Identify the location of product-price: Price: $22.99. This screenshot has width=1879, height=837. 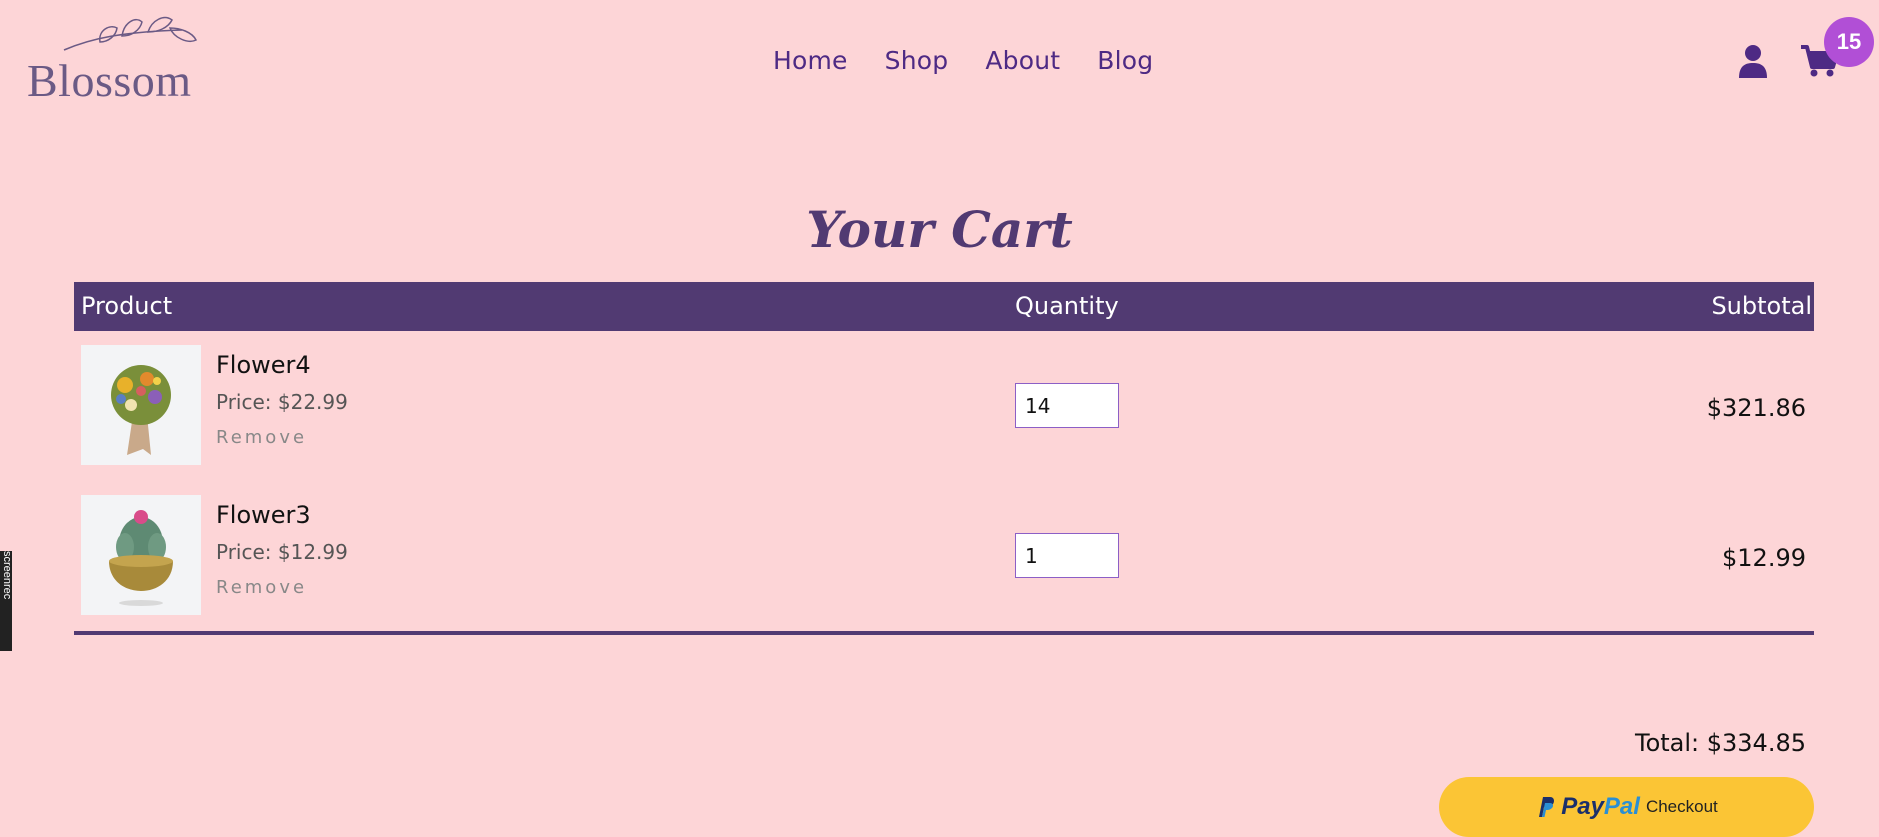
(282, 402).